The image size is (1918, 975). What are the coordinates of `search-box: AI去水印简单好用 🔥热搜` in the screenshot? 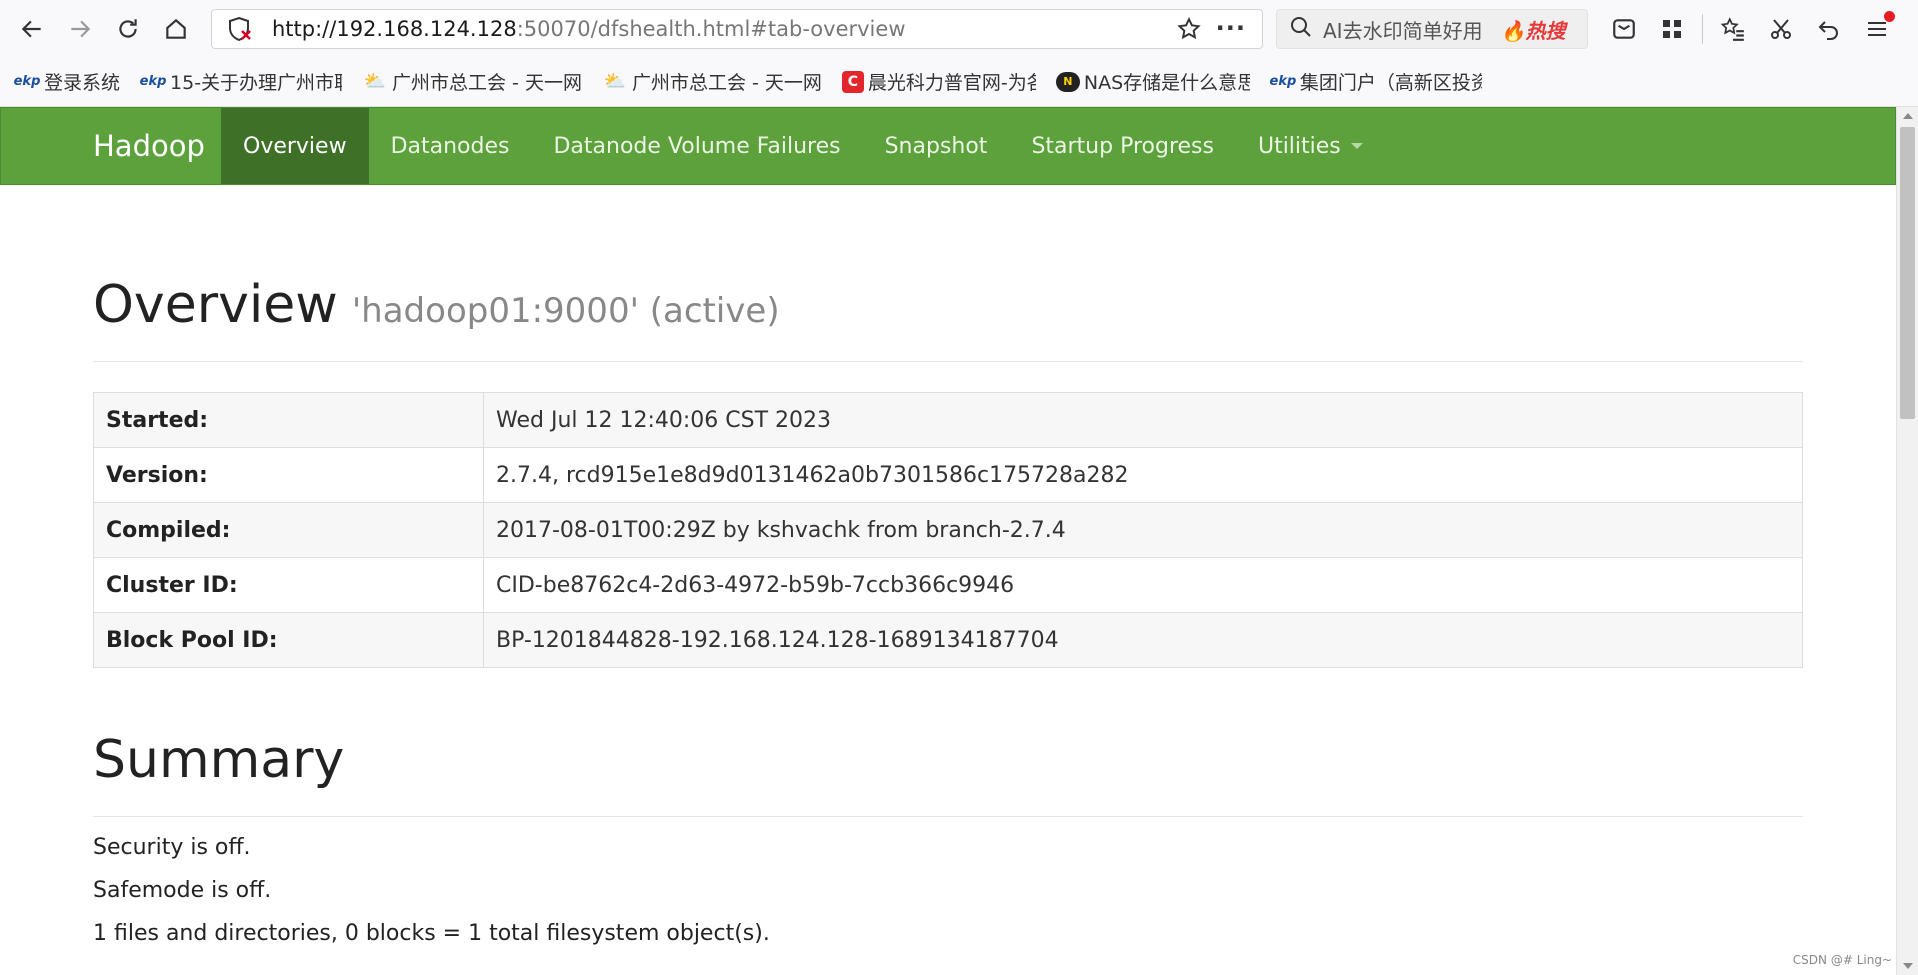 It's located at (1432, 29).